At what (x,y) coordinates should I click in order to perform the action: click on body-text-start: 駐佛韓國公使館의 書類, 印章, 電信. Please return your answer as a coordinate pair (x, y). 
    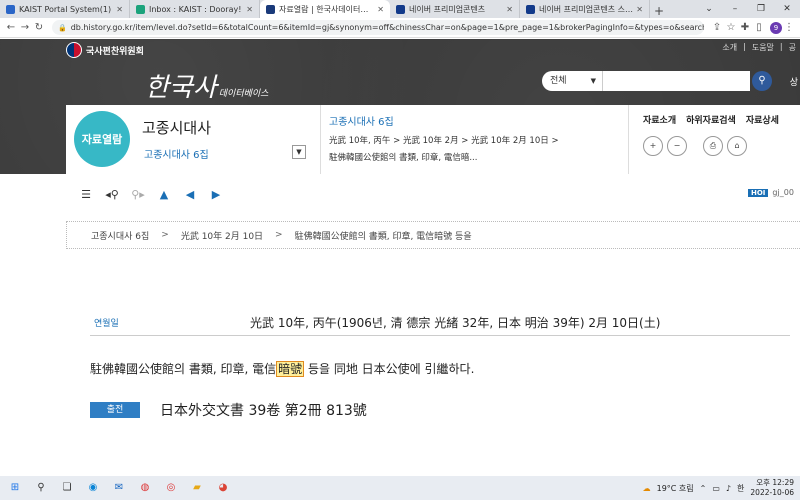
    Looking at the image, I should click on (183, 369).